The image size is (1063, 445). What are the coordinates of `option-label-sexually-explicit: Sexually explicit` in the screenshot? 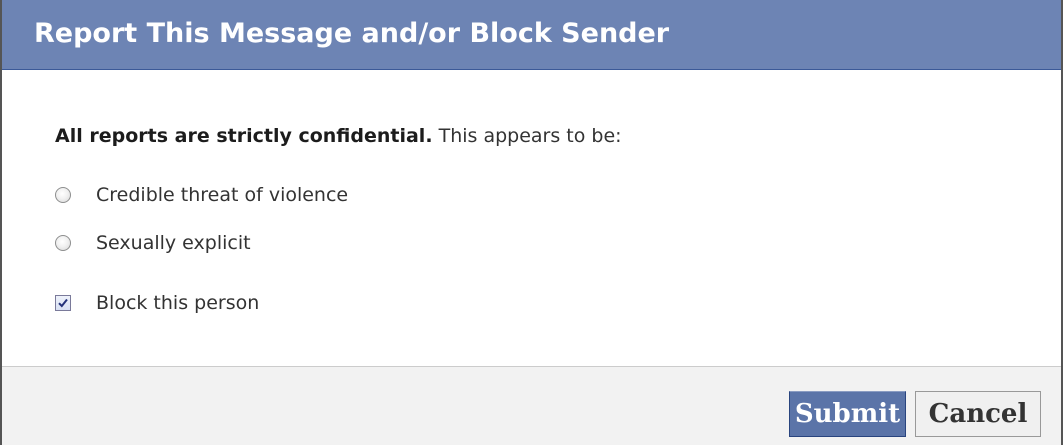 It's located at (173, 243).